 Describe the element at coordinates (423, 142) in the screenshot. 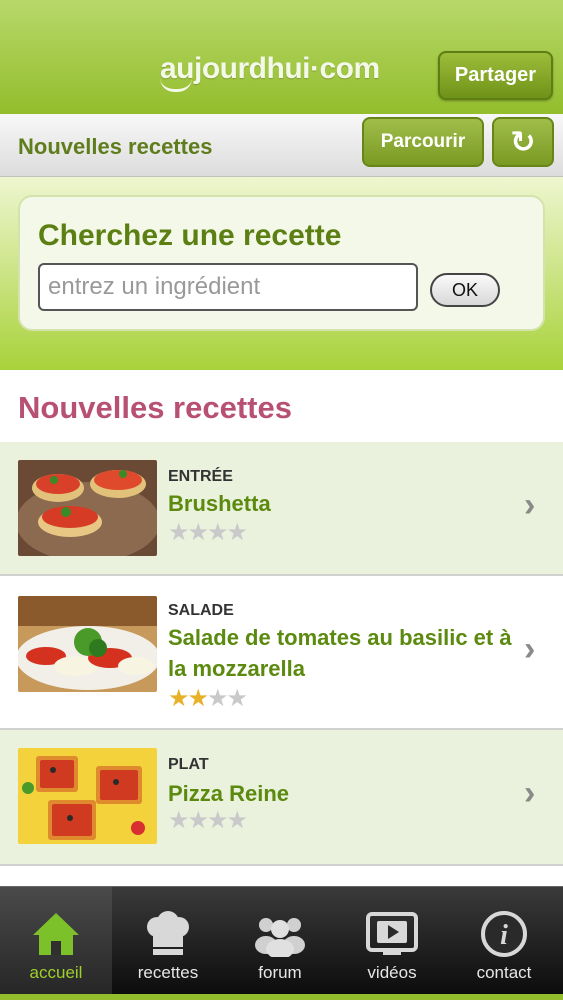

I see `browse-button: Parcourir` at that location.